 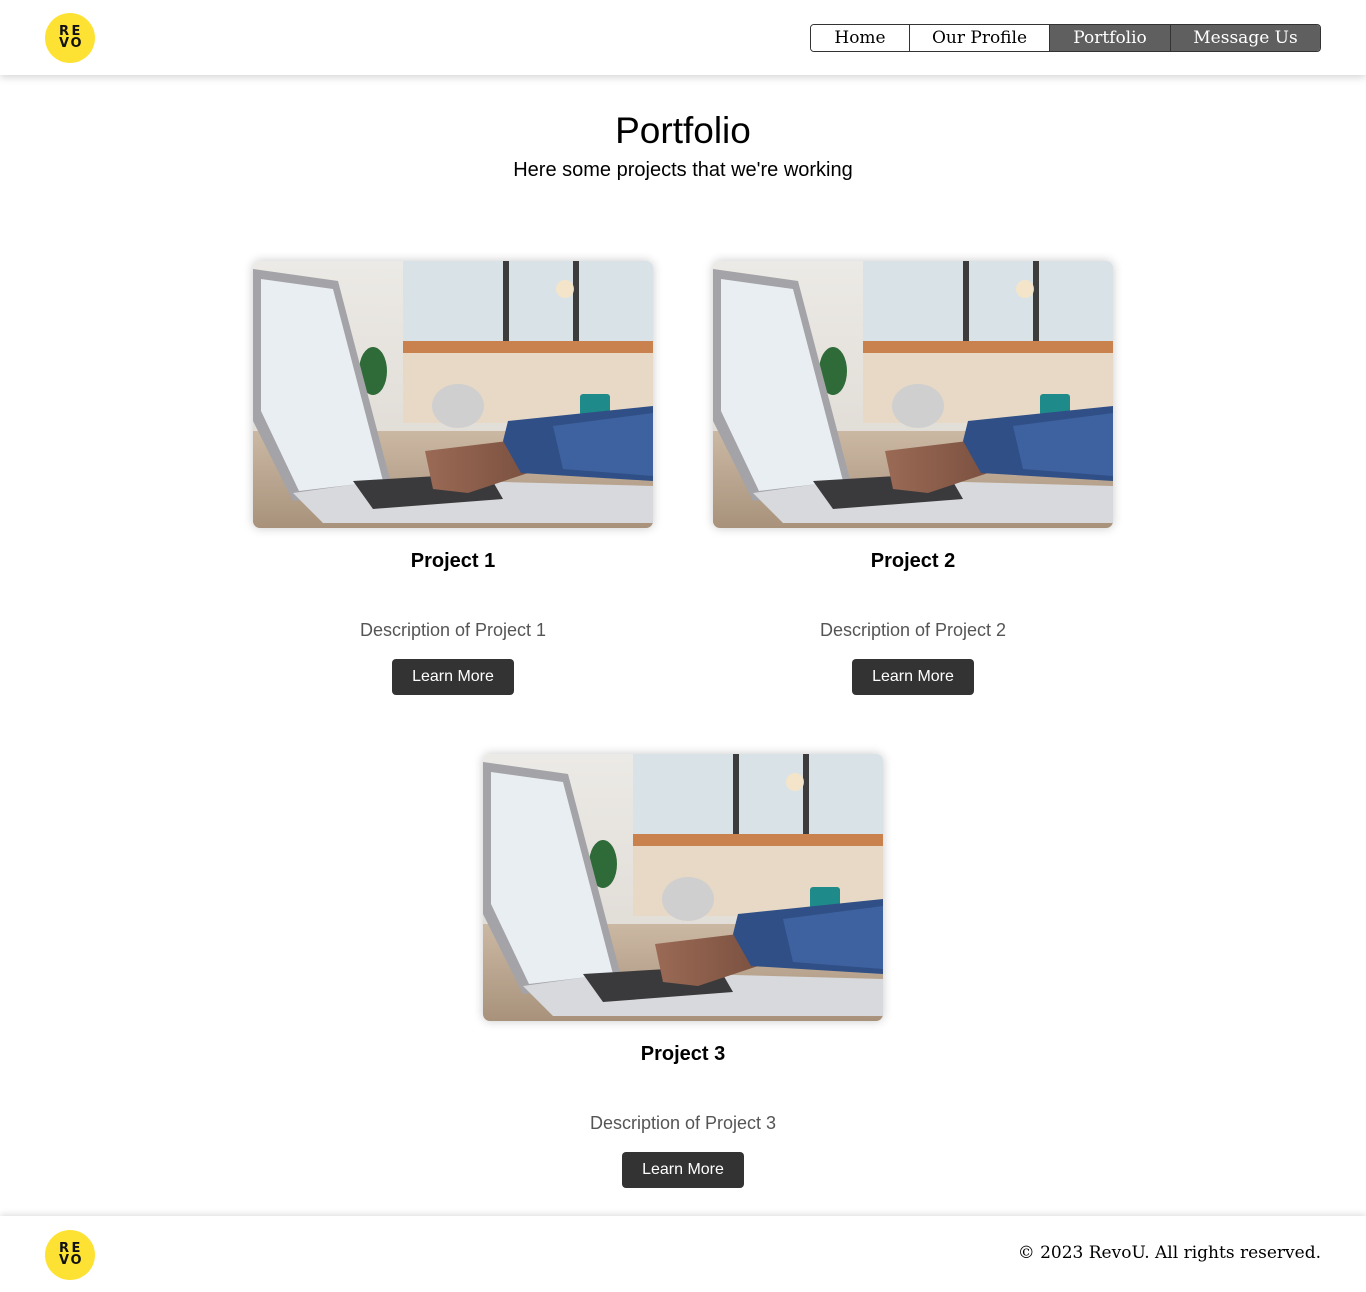 What do you see at coordinates (453, 561) in the screenshot?
I see `project-title: Project 1` at bounding box center [453, 561].